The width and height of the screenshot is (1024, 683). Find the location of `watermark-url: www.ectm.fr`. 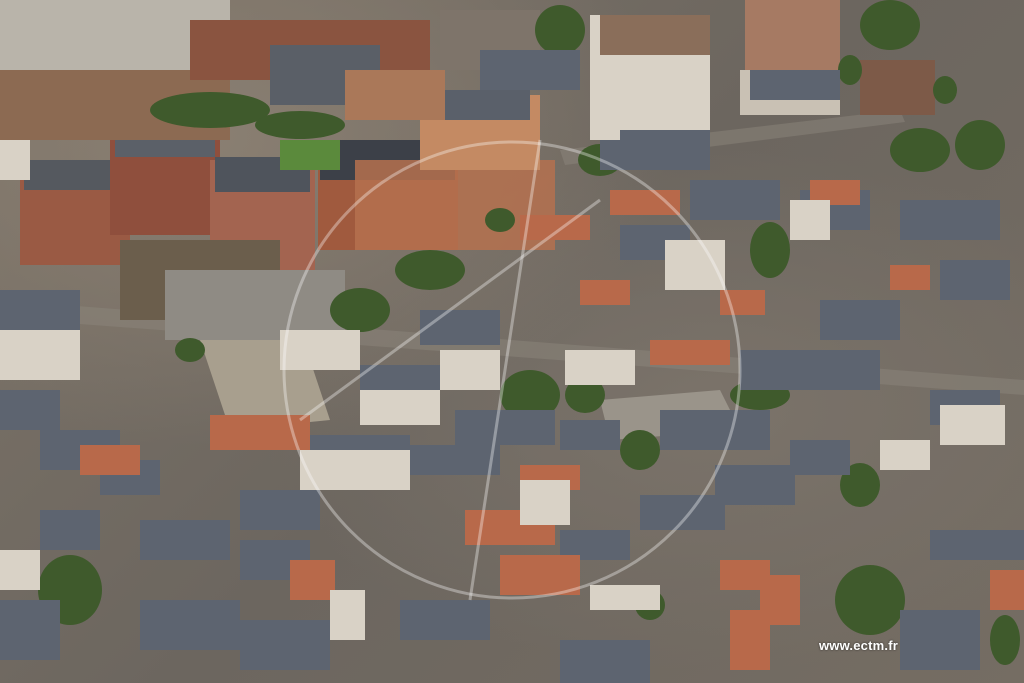

watermark-url: www.ectm.fr is located at coordinates (858, 645).